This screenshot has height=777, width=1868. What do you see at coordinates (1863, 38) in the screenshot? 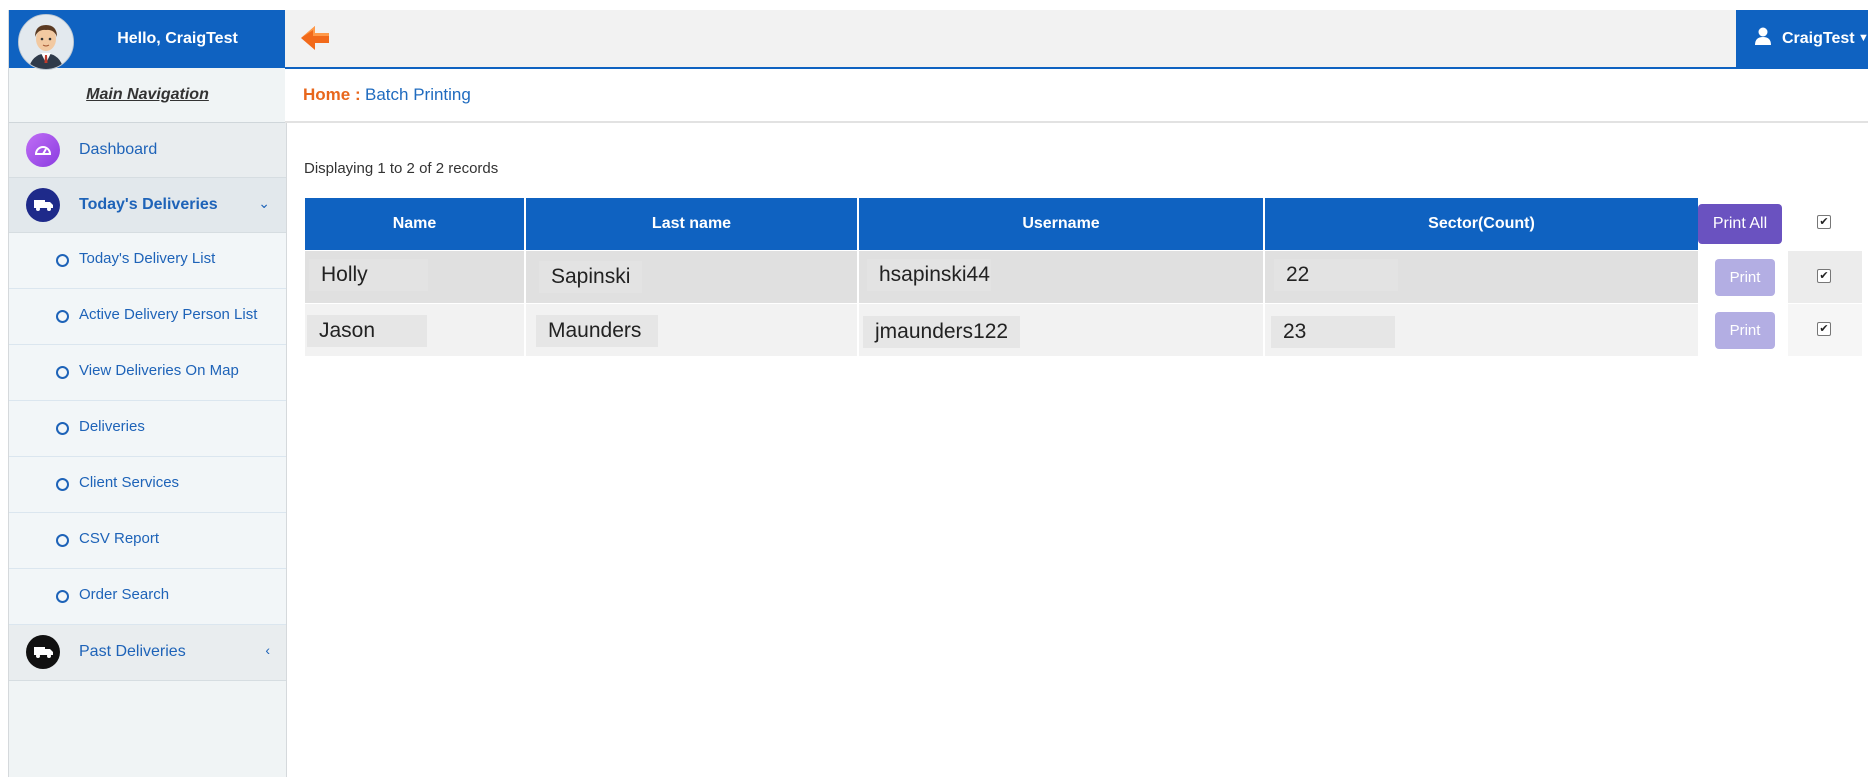
I see `caret-down-icon: ▼` at bounding box center [1863, 38].